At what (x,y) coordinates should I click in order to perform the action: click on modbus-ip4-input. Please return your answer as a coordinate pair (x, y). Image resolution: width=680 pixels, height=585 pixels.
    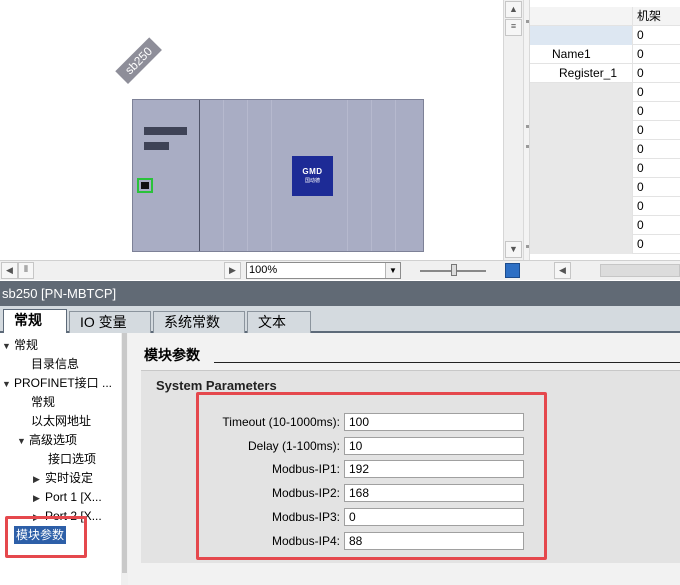
    Looking at the image, I should click on (434, 541).